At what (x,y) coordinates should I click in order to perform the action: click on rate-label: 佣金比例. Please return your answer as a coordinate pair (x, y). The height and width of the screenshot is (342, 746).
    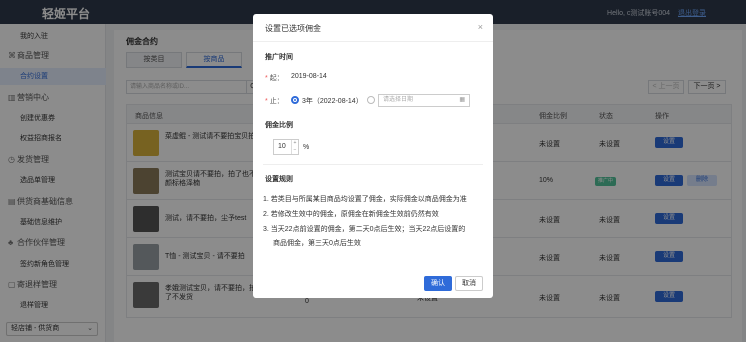
    Looking at the image, I should click on (279, 125).